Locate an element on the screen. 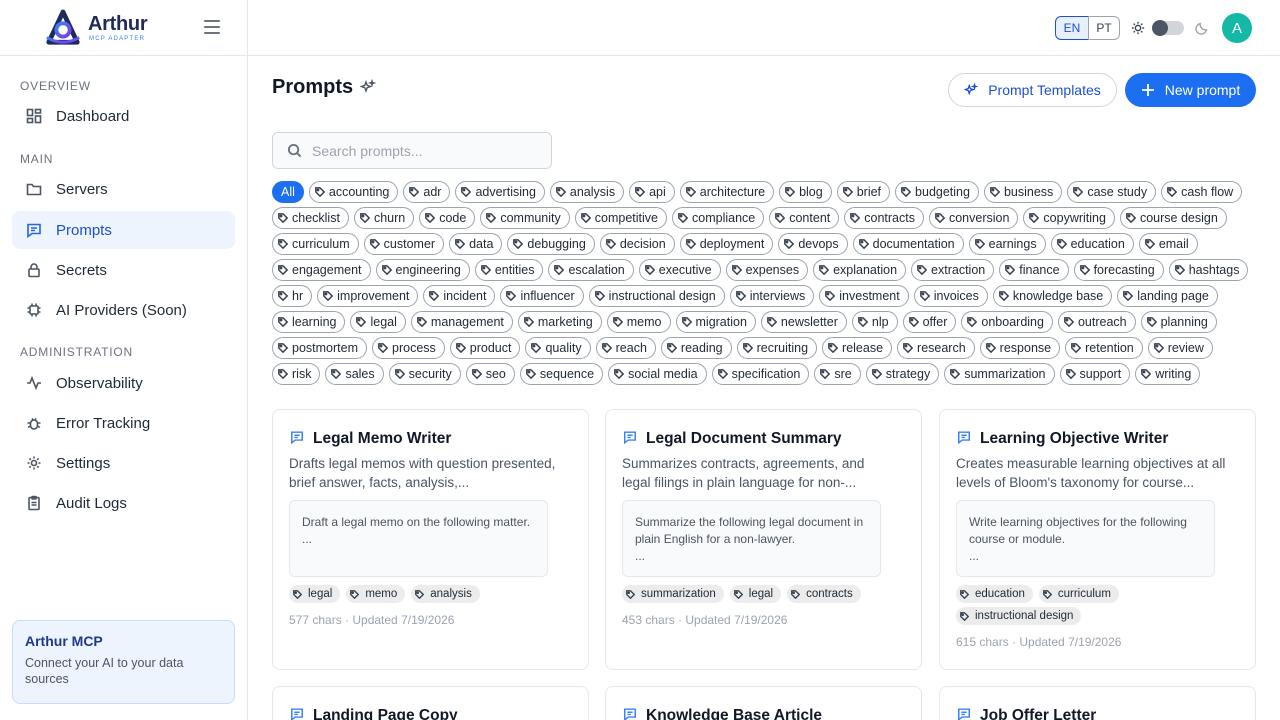  tag-filter-entities: entities is located at coordinates (509, 270).